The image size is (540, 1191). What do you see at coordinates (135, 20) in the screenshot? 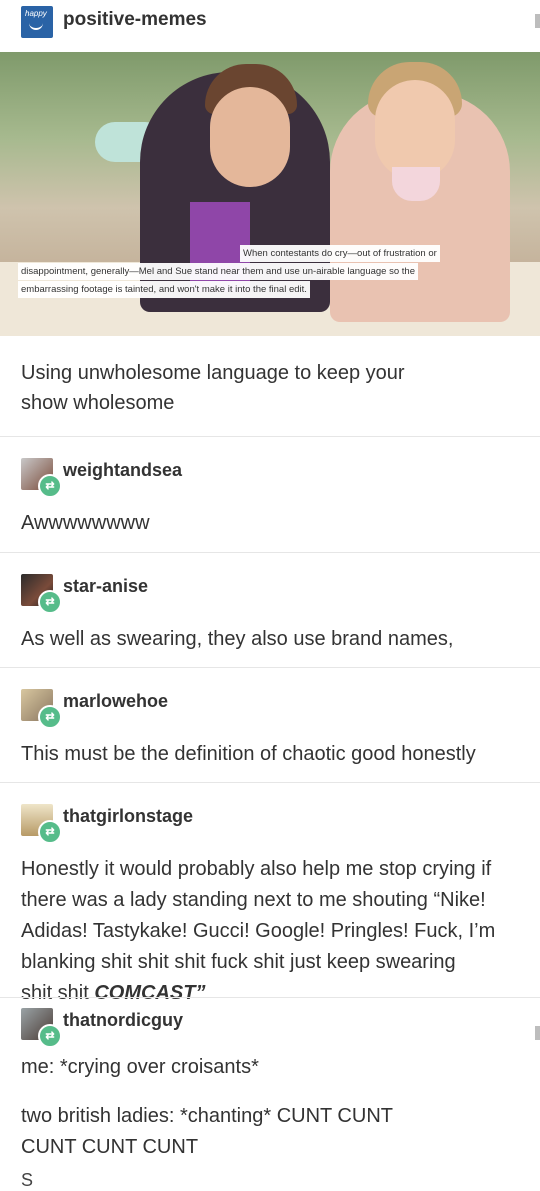
I see `blog-name-link: positive-memes` at bounding box center [135, 20].